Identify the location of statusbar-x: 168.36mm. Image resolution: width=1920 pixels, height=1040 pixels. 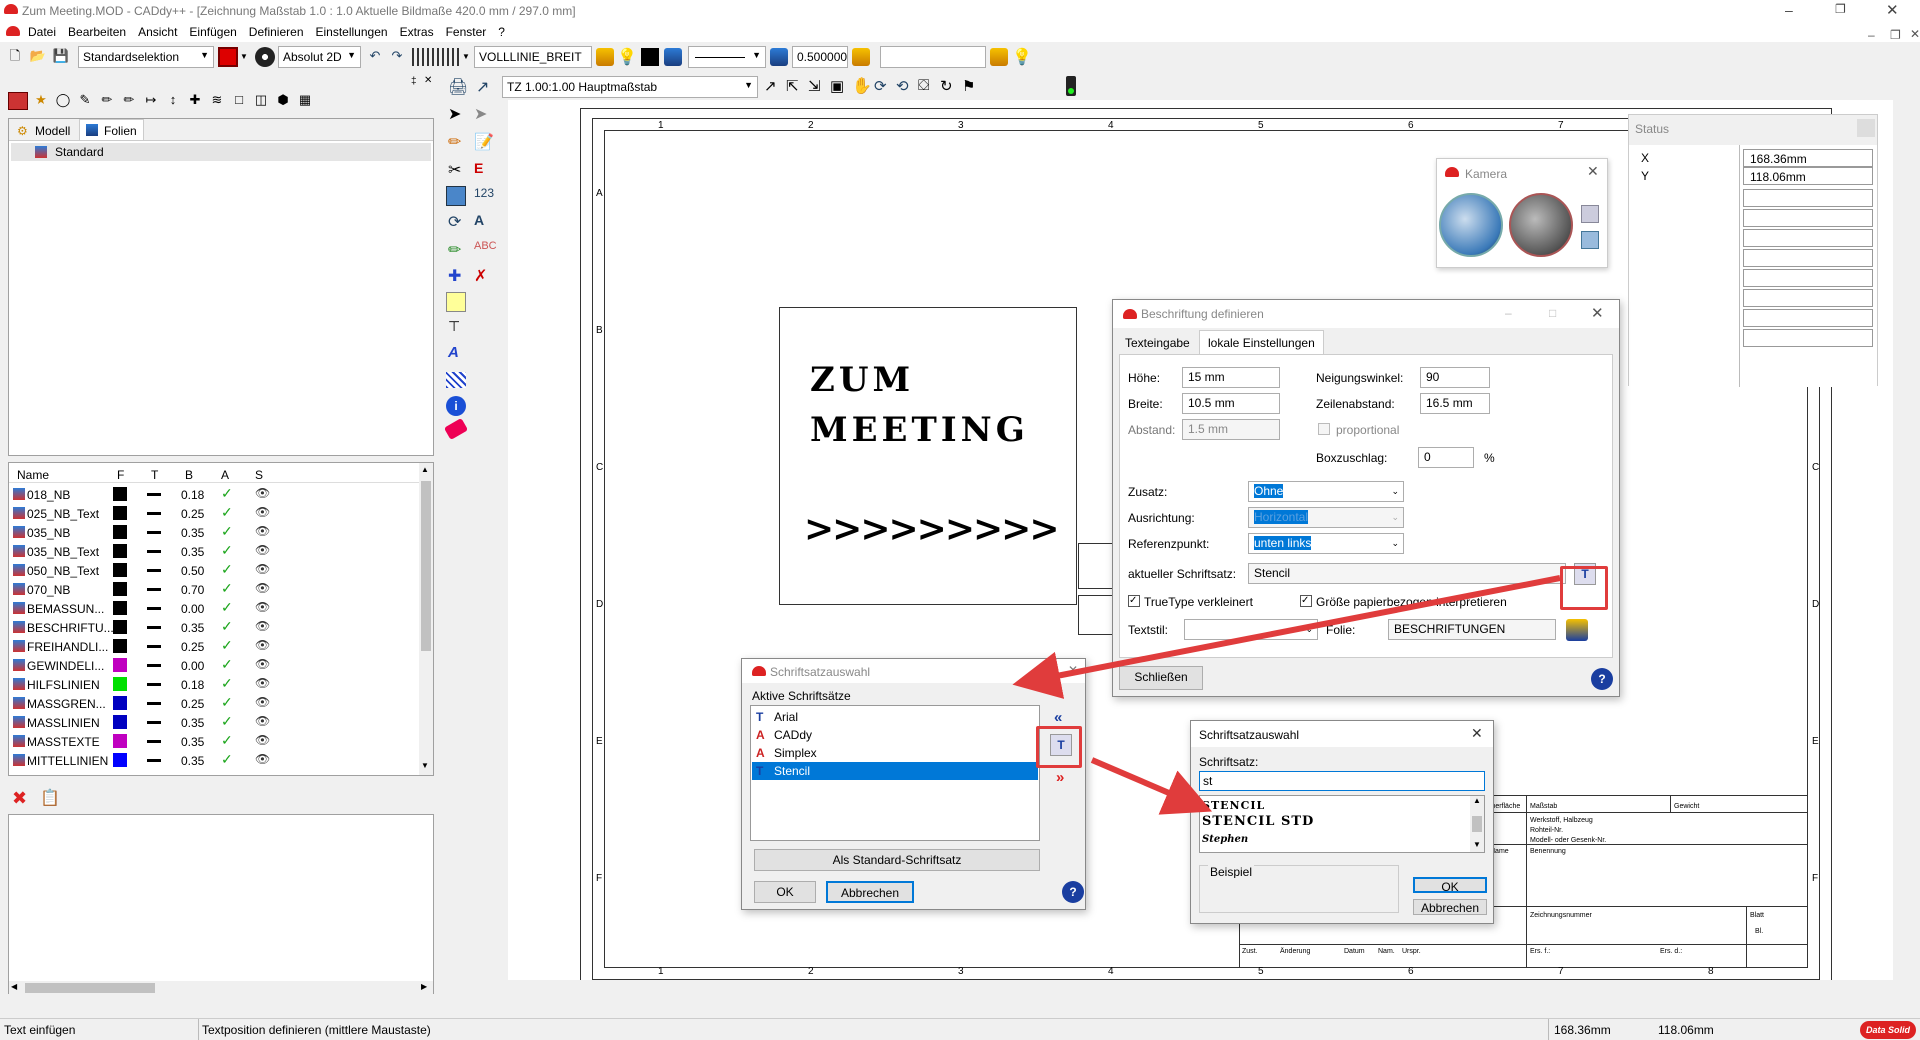
(1582, 1030).